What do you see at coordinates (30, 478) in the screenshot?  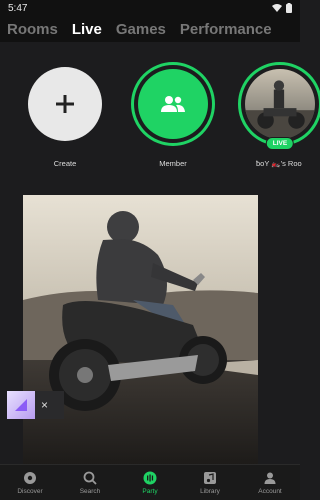 I see `discover-icon` at bounding box center [30, 478].